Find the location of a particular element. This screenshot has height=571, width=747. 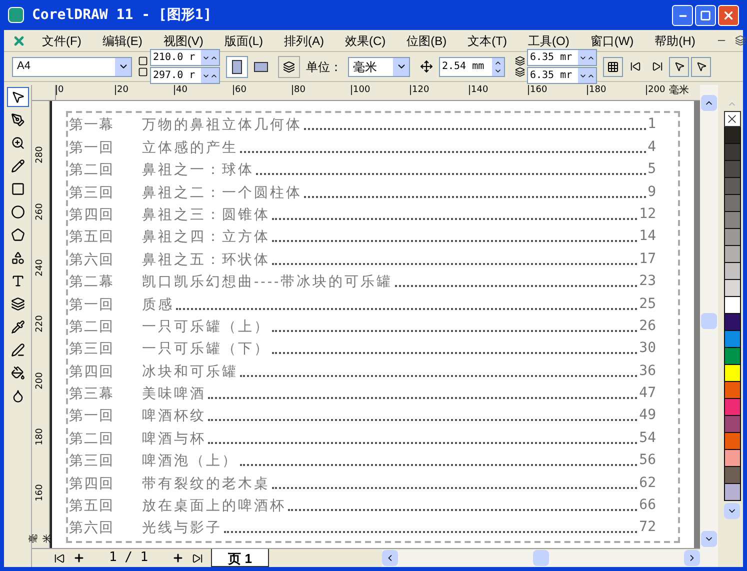

menu-item: 工具(O) is located at coordinates (549, 41).